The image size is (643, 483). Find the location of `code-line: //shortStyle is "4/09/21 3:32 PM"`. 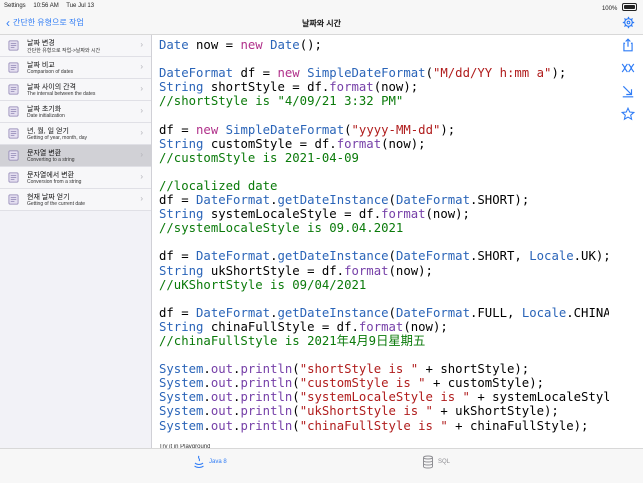

code-line: //shortStyle is "4/09/21 3:32 PM" is located at coordinates (384, 101).